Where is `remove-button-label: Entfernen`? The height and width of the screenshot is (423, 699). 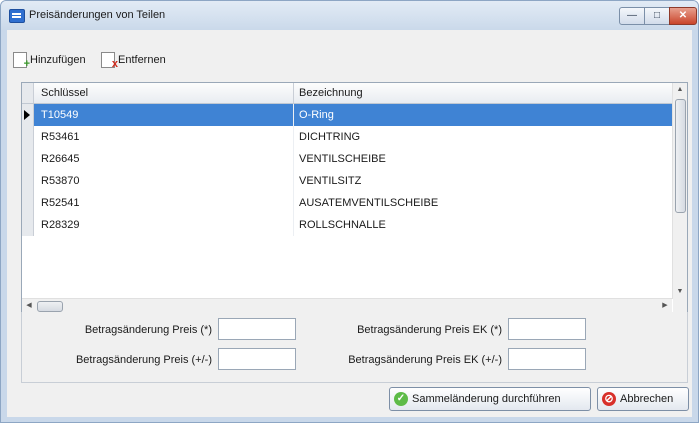
remove-button-label: Entfernen is located at coordinates (142, 60).